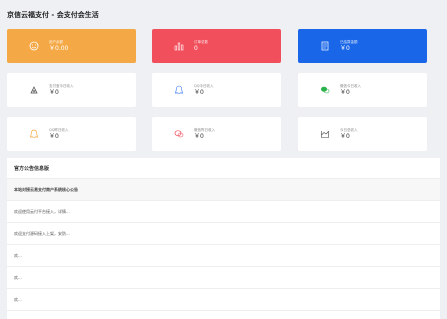 The height and width of the screenshot is (319, 447). Describe the element at coordinates (59, 48) in the screenshot. I see `stat-value: ￥0.00` at that location.